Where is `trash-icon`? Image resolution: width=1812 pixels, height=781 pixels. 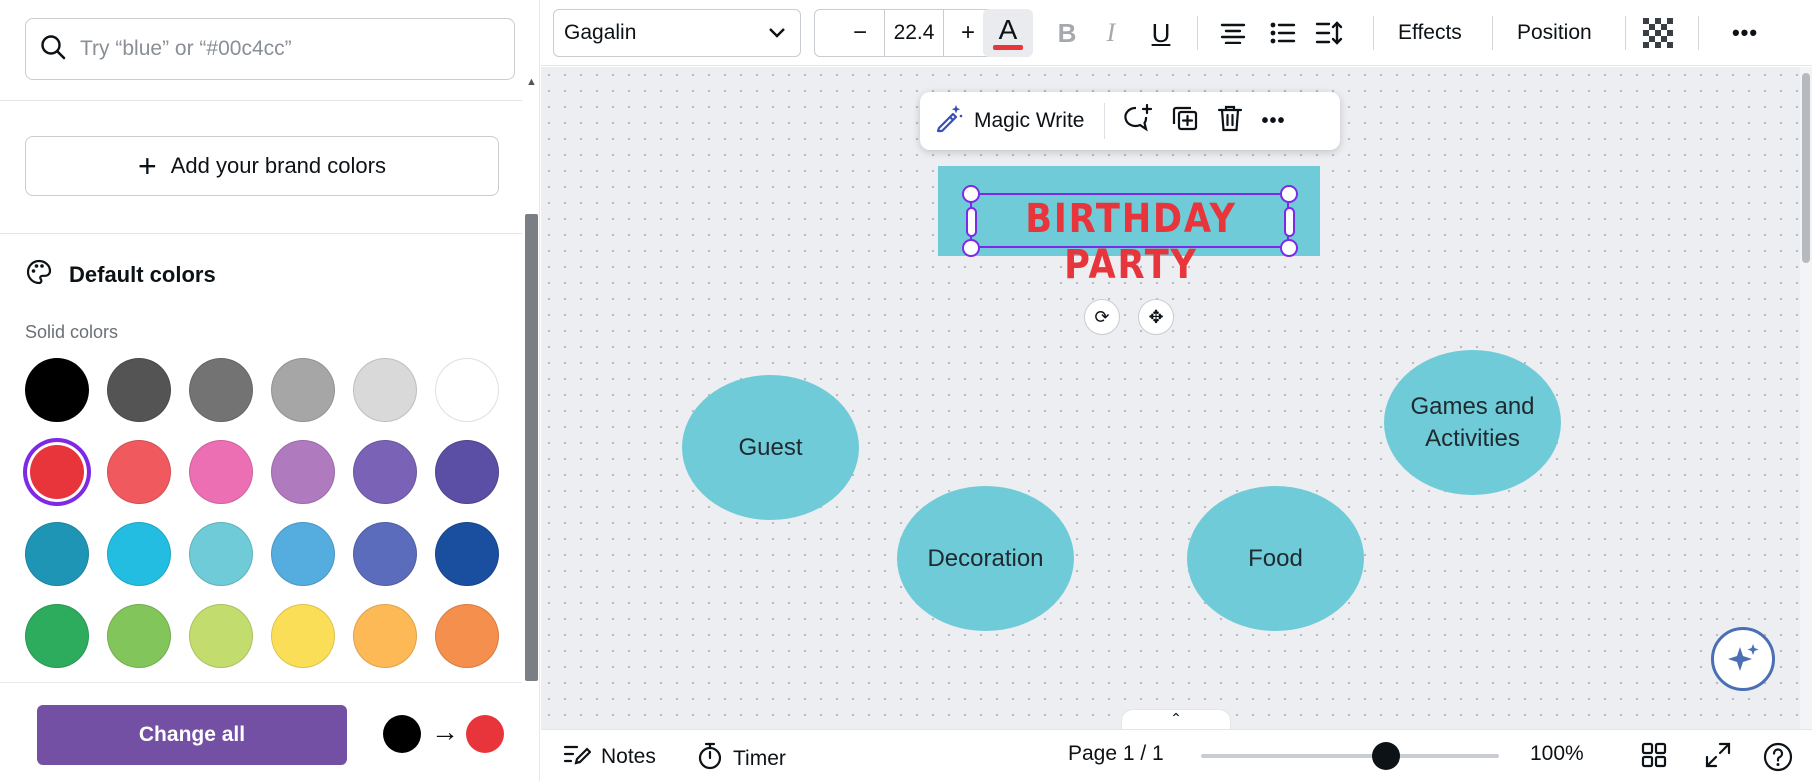
trash-icon is located at coordinates (1230, 121).